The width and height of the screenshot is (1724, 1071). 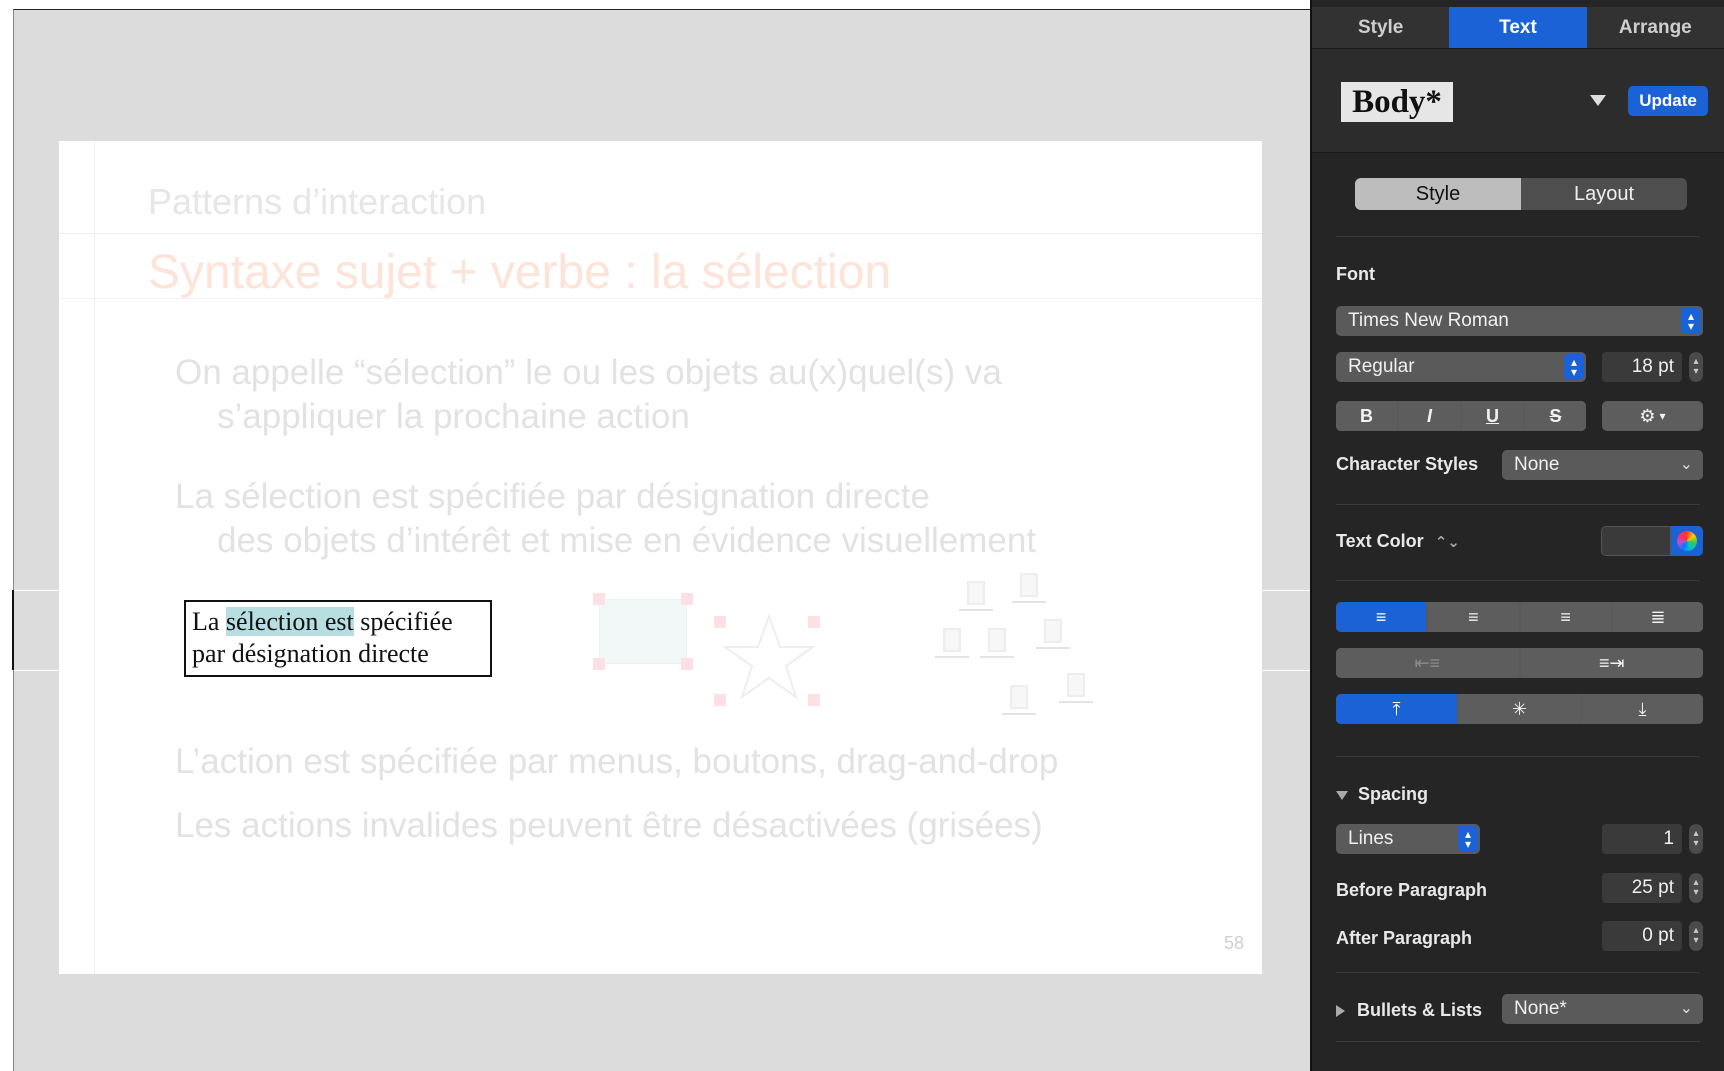 What do you see at coordinates (1662, 416) in the screenshot?
I see `chevron-down-icon: ▾` at bounding box center [1662, 416].